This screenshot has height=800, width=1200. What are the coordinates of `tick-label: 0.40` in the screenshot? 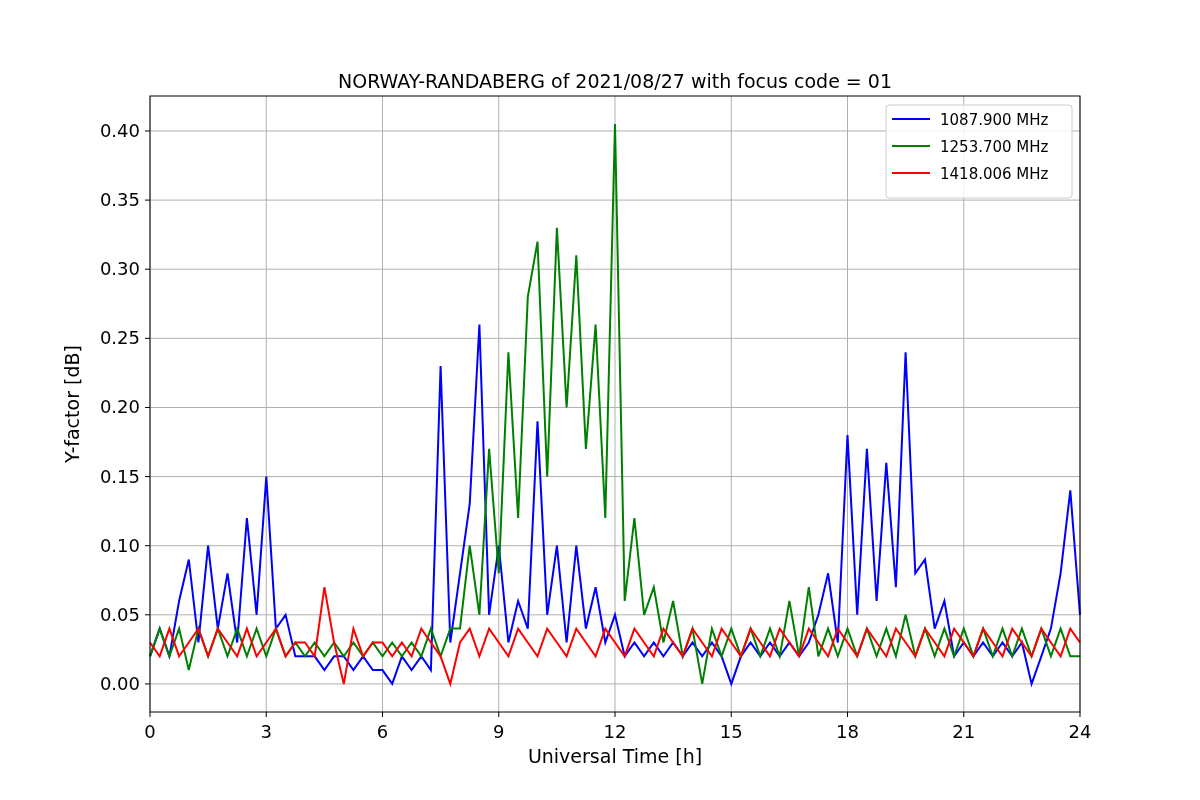 It's located at (119, 130).